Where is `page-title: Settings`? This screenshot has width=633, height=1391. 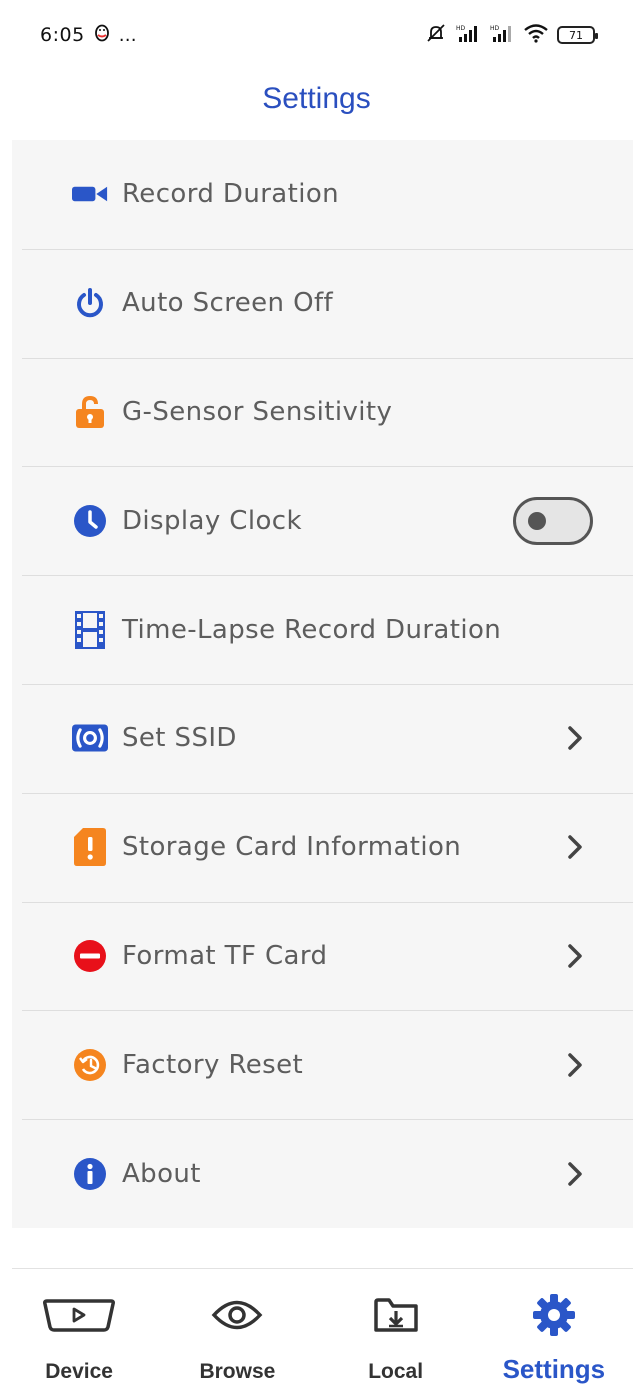 page-title: Settings is located at coordinates (316, 98).